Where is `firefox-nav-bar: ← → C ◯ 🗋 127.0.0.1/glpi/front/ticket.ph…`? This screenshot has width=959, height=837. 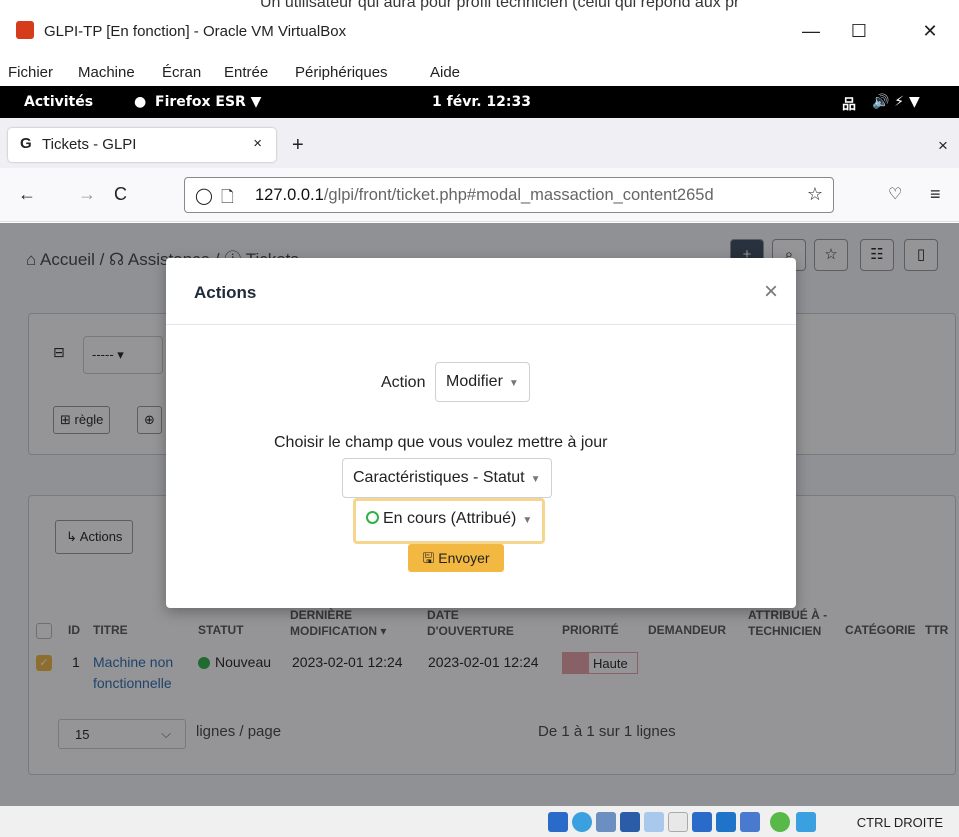 firefox-nav-bar: ← → C ◯ 🗋 127.0.0.1/glpi/front/ticket.ph… is located at coordinates (479, 195).